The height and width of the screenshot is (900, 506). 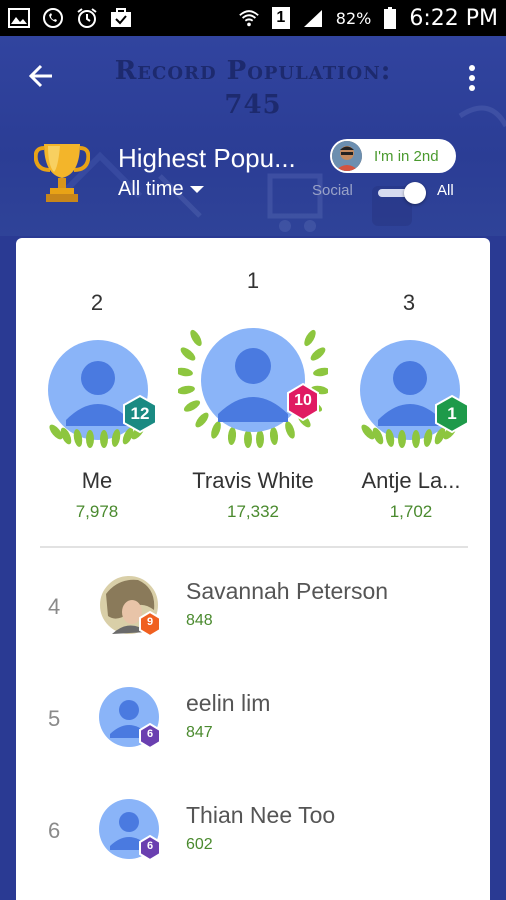 What do you see at coordinates (253, 732) in the screenshot?
I see `list-item: 5 6 eelin lim 847` at bounding box center [253, 732].